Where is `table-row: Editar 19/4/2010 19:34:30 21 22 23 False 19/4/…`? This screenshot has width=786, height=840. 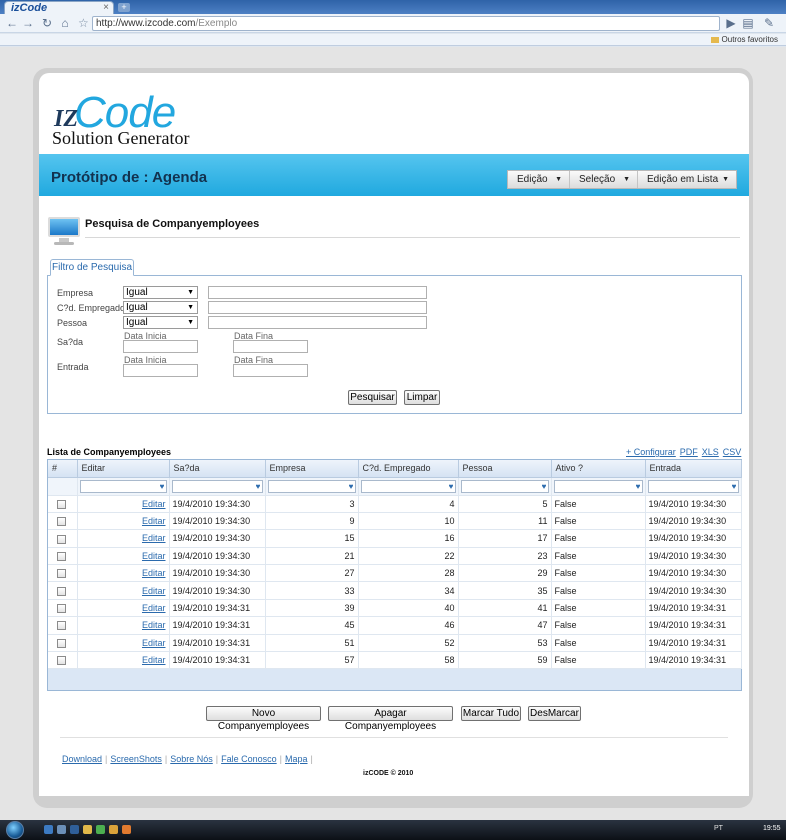 table-row: Editar 19/4/2010 19:34:30 21 22 23 False 19/4/… is located at coordinates (395, 556).